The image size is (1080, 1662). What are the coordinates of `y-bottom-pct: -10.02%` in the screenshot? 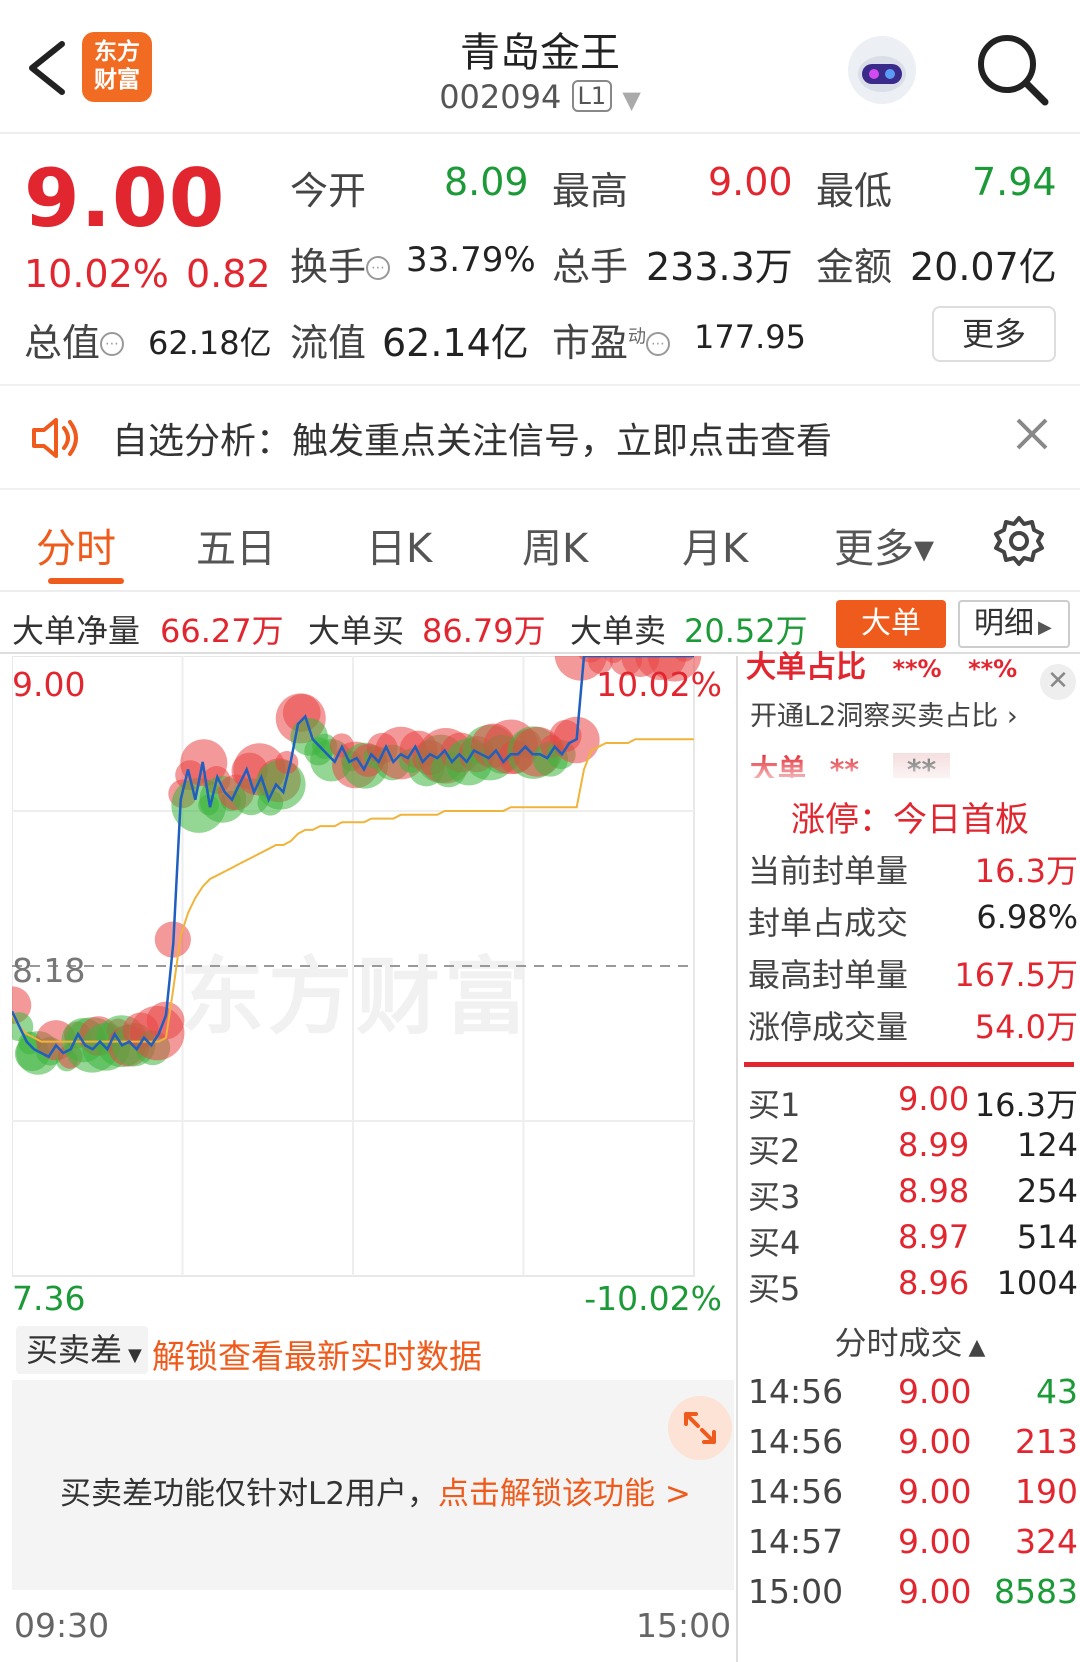 It's located at (653, 1297).